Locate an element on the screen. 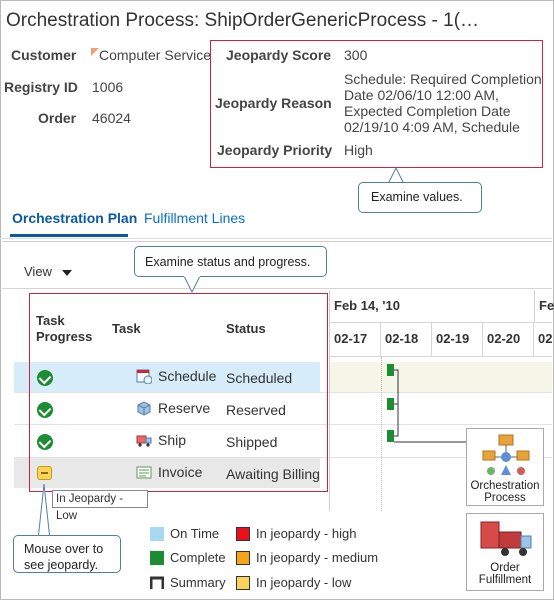  gantt-bar-schedule is located at coordinates (390, 370).